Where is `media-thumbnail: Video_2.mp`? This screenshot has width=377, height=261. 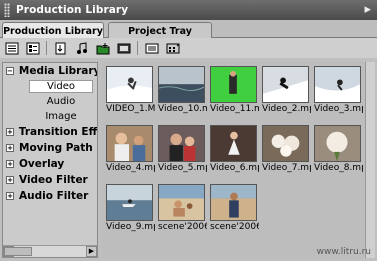 media-thumbnail: Video_2.mp is located at coordinates (285, 91).